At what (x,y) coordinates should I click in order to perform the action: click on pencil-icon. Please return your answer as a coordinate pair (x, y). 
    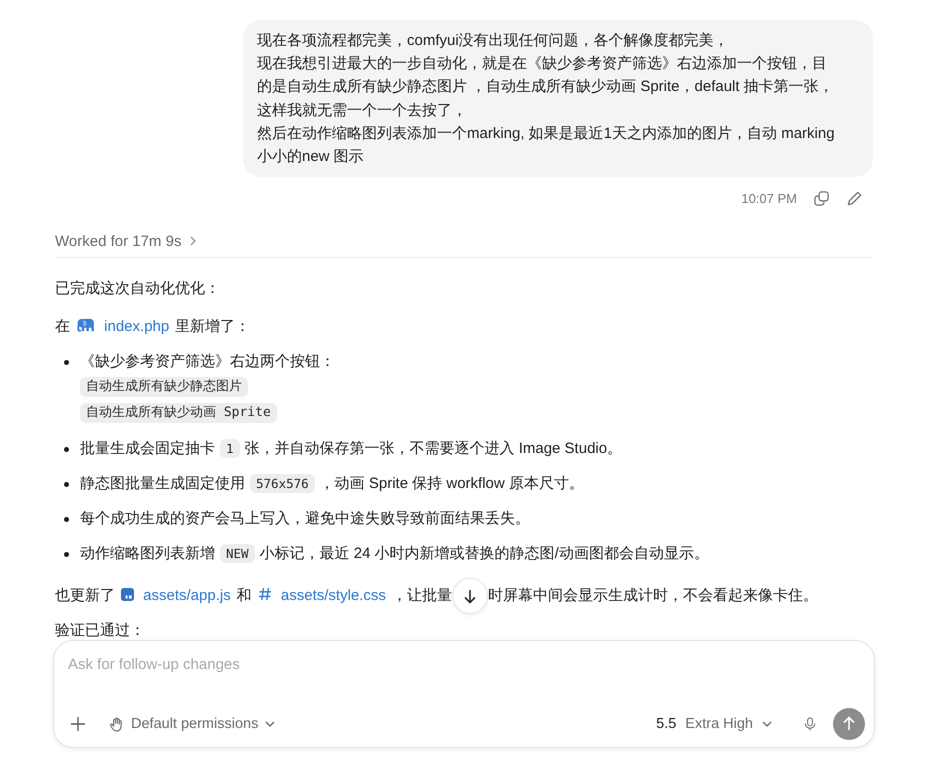
    Looking at the image, I should click on (854, 198).